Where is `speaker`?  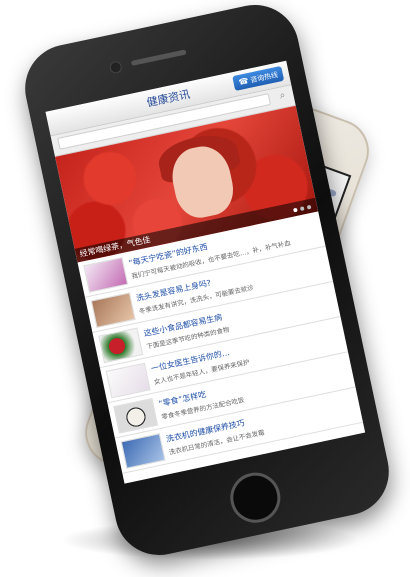
speaker is located at coordinates (158, 57).